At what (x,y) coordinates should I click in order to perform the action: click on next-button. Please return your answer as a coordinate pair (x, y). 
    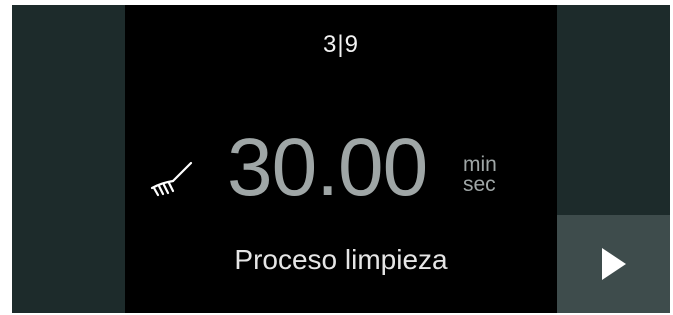
    Looking at the image, I should click on (613, 264).